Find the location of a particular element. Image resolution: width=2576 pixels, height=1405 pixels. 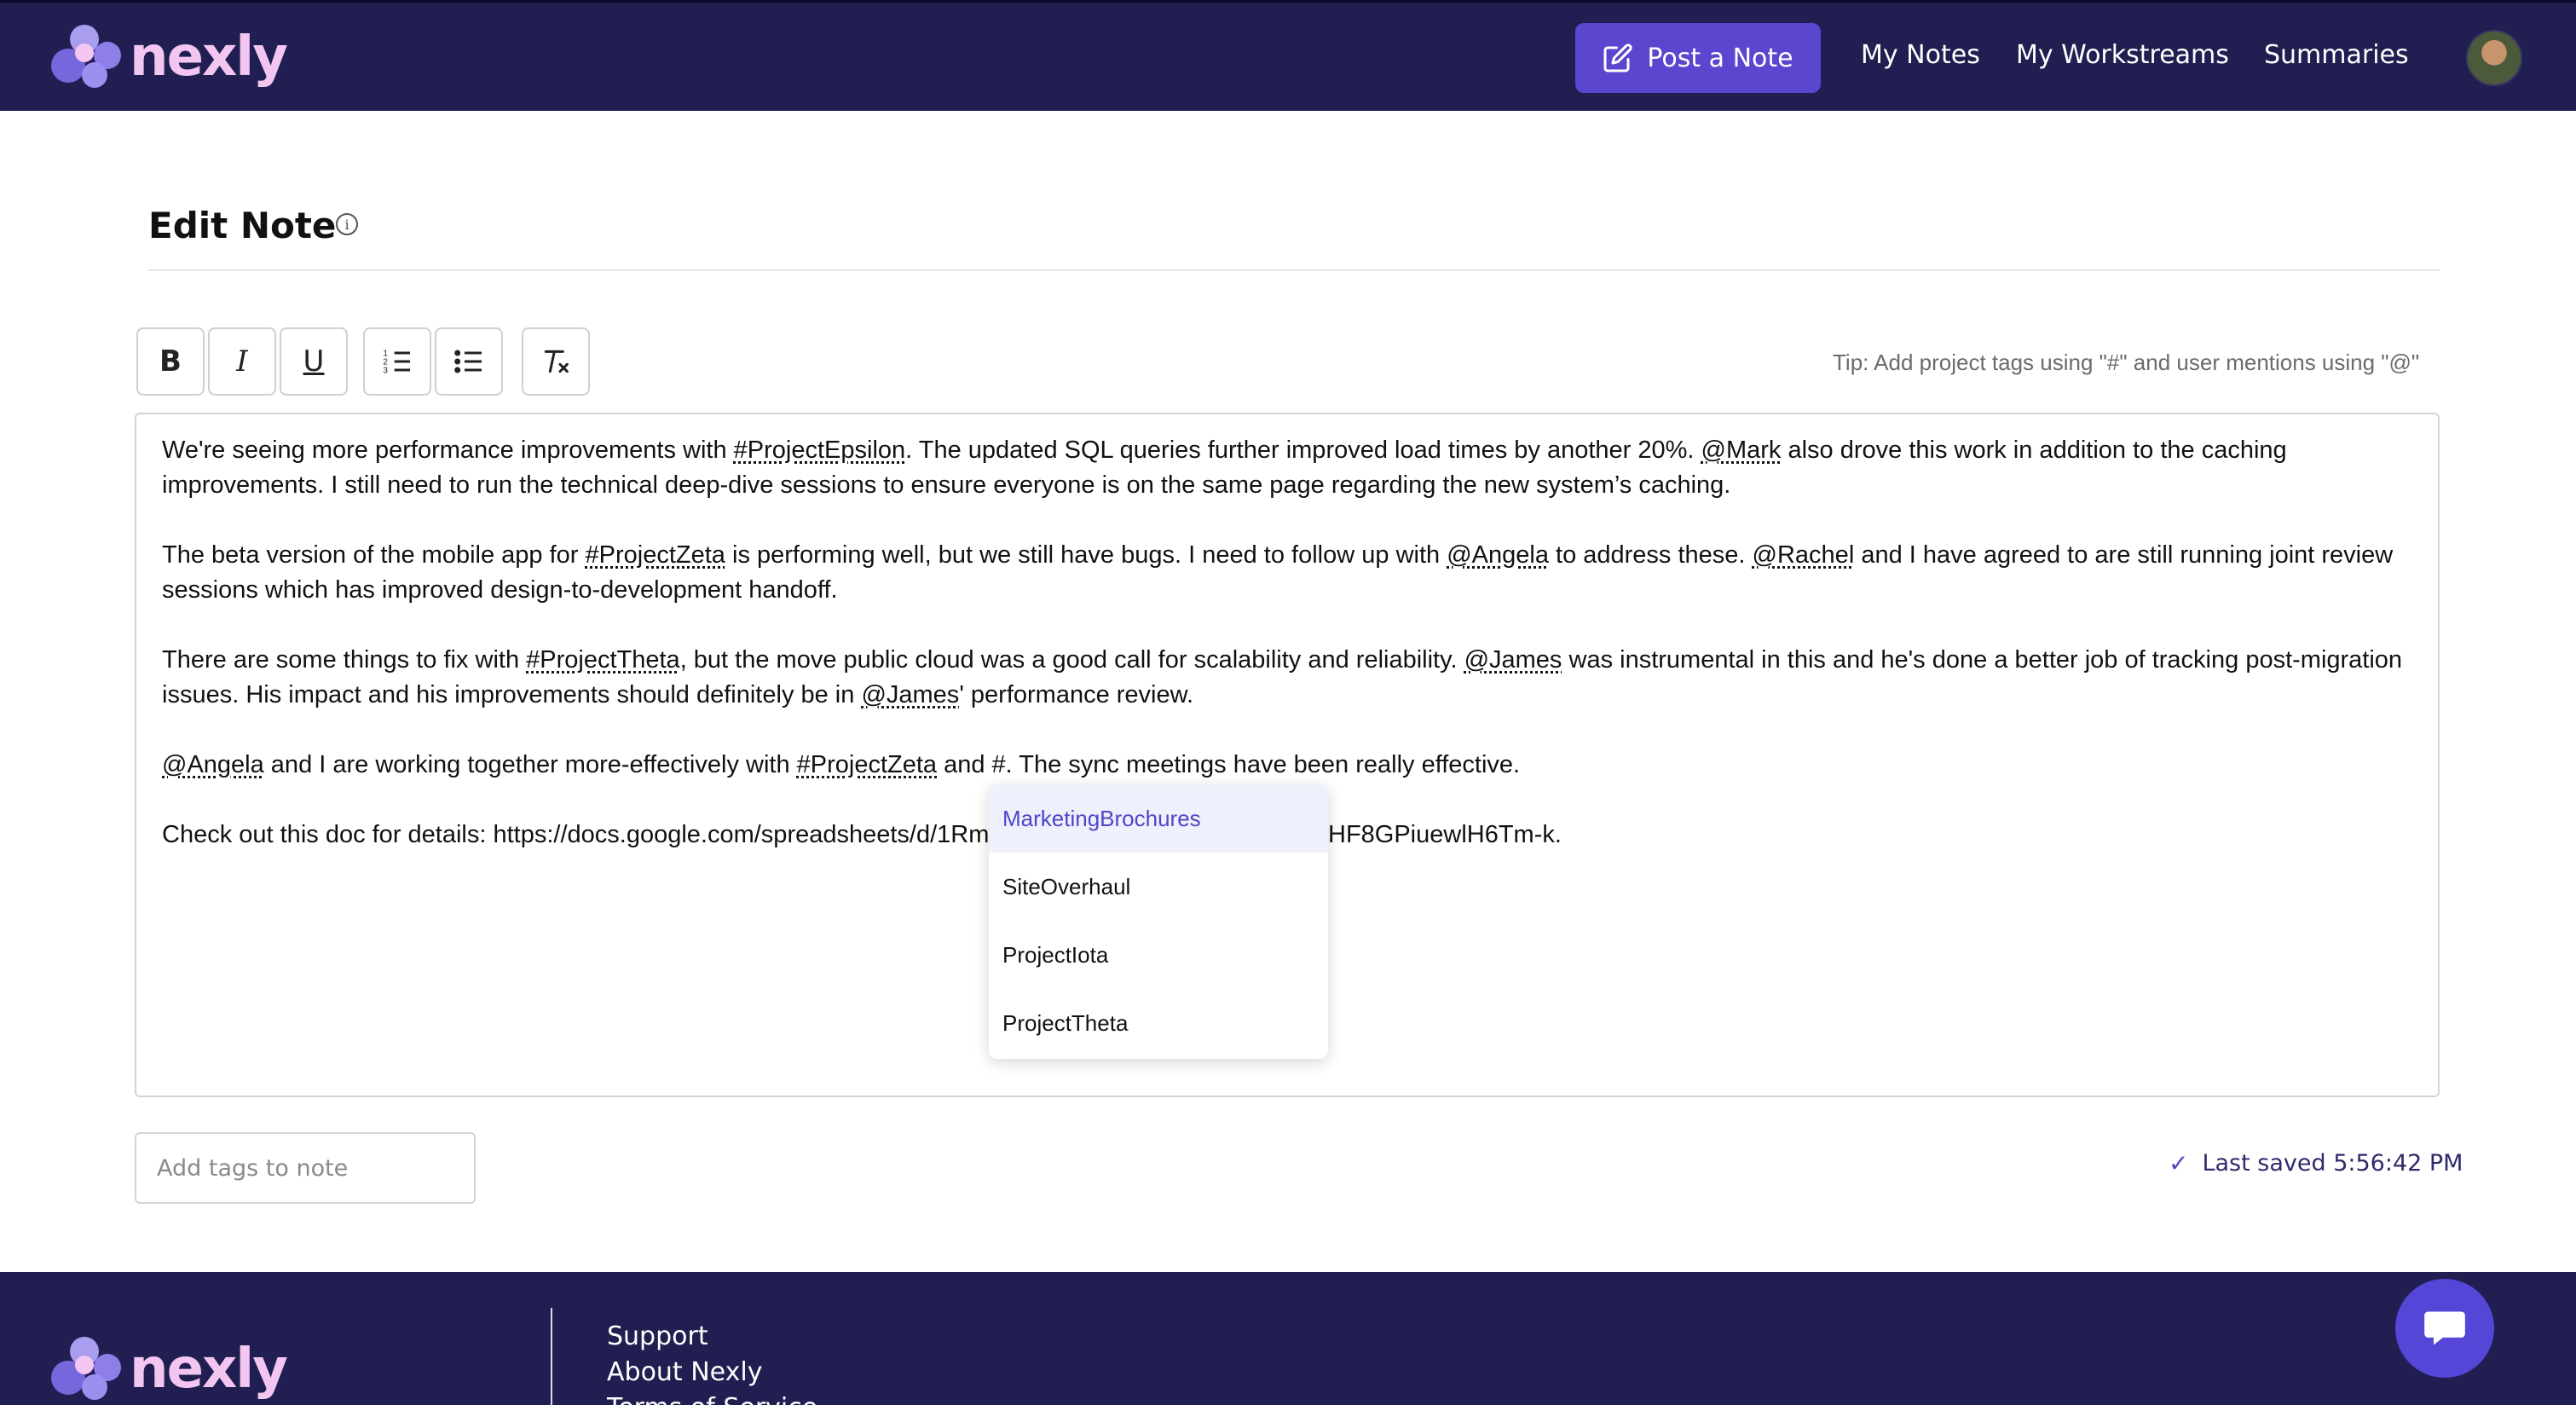

bold-button: B is located at coordinates (170, 361).